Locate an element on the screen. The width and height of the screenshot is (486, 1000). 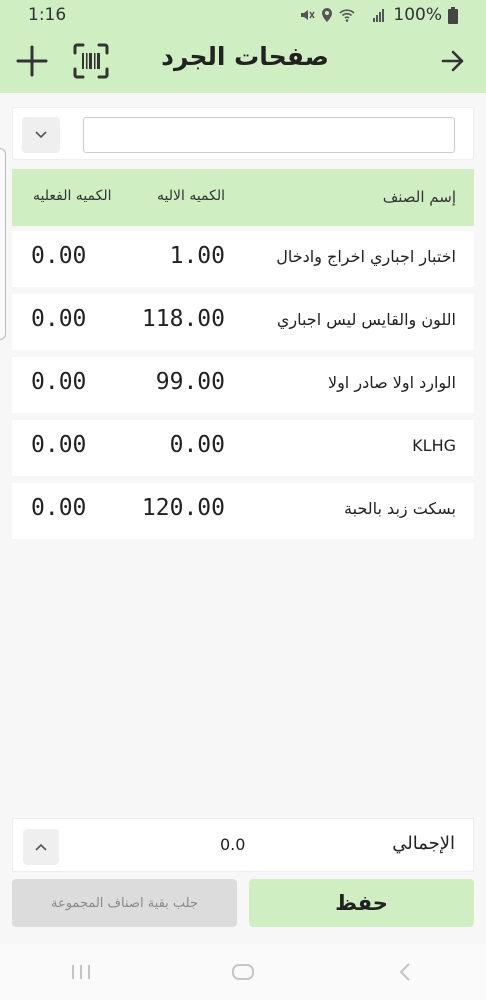
total-value: 0.0 is located at coordinates (233, 844).